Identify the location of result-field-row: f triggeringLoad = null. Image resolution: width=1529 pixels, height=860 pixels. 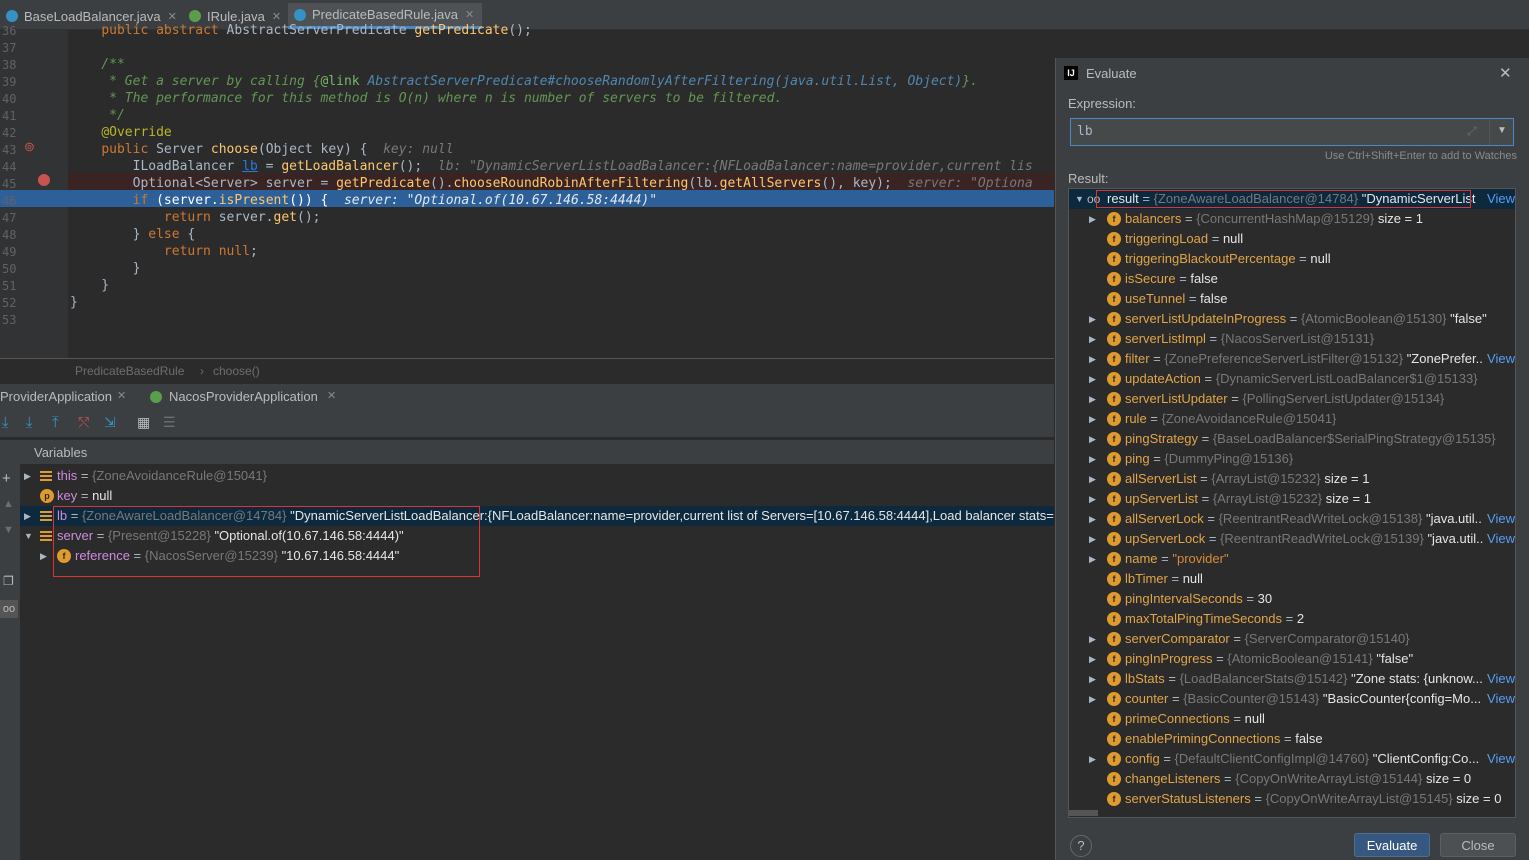
(1292, 239).